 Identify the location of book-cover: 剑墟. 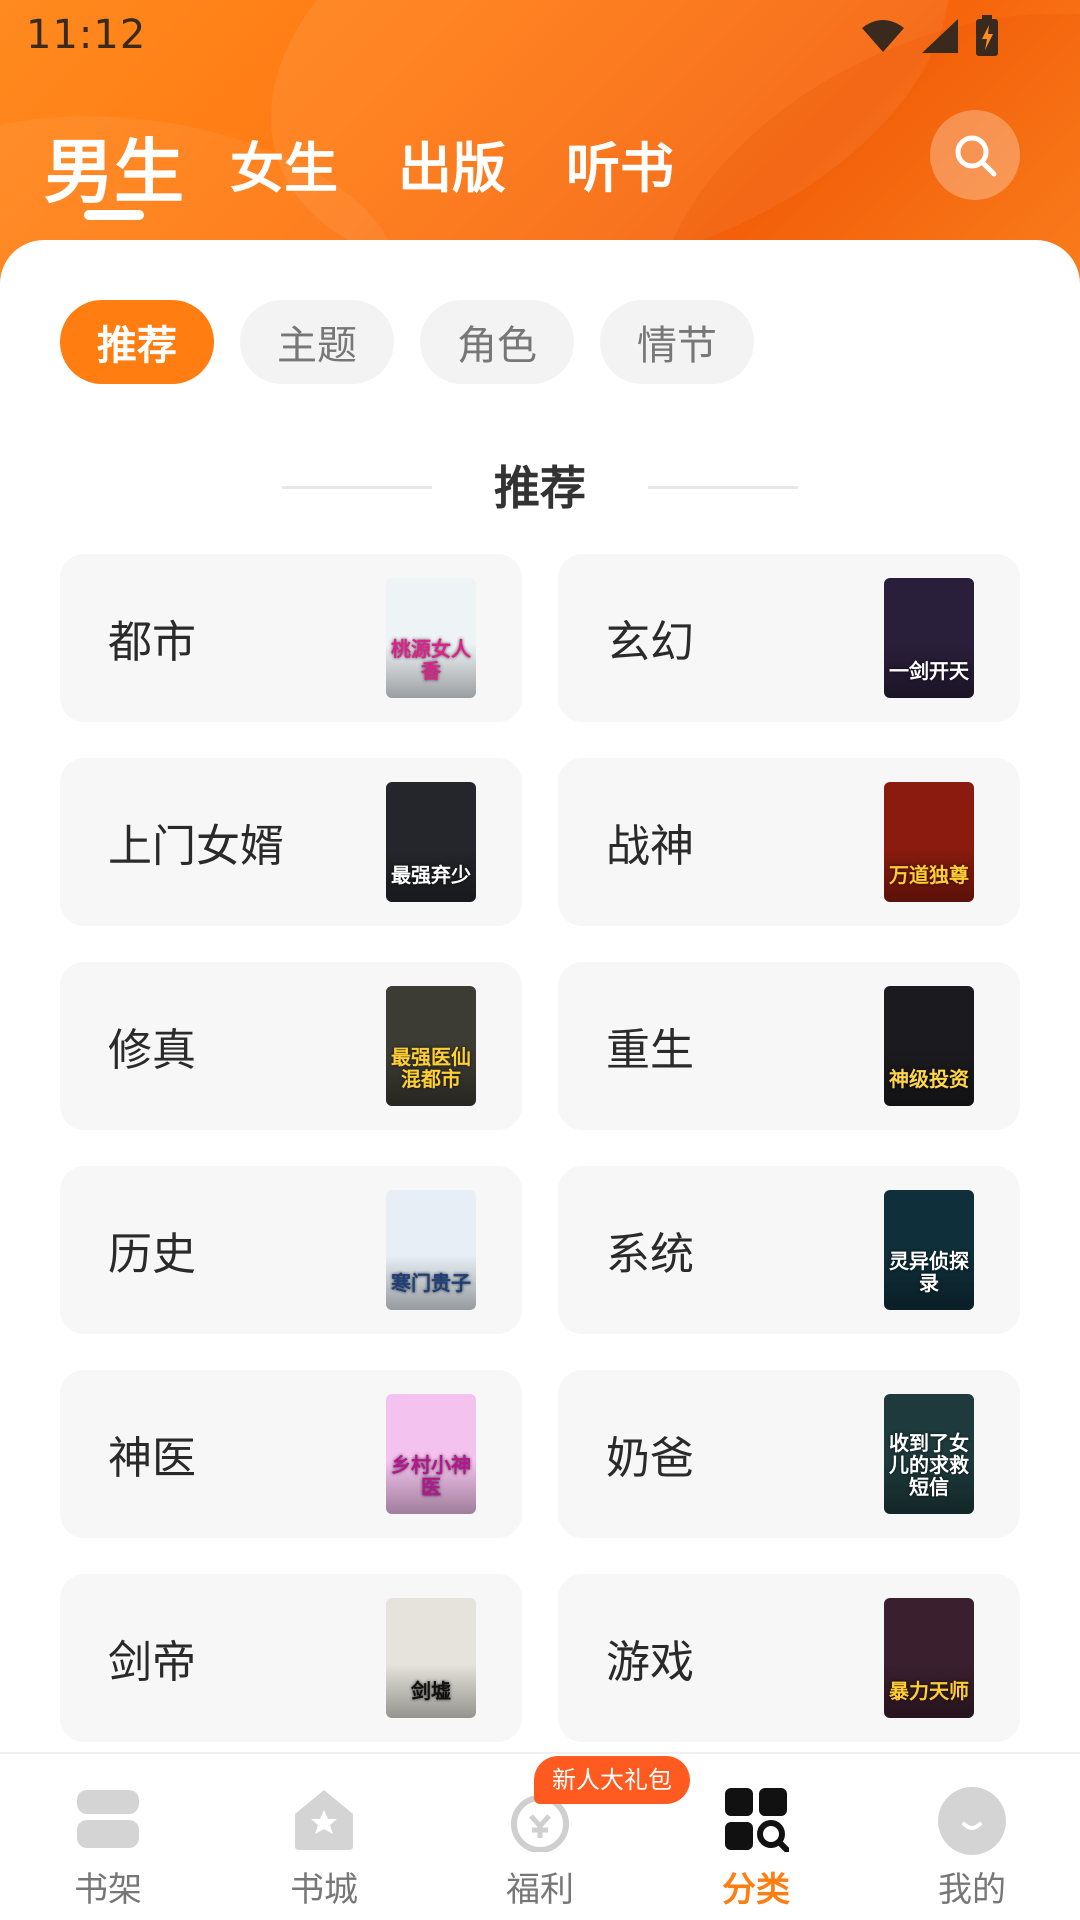
(431, 1658).